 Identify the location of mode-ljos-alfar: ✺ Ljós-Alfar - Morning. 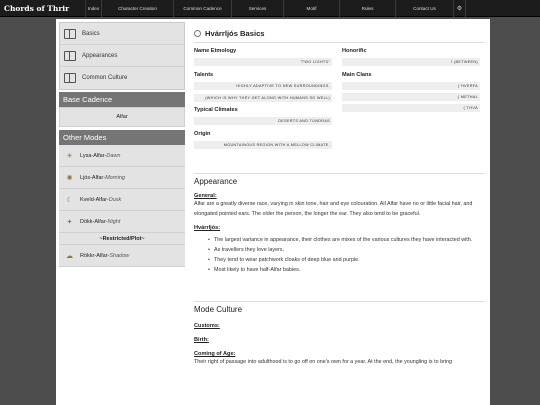
(122, 178).